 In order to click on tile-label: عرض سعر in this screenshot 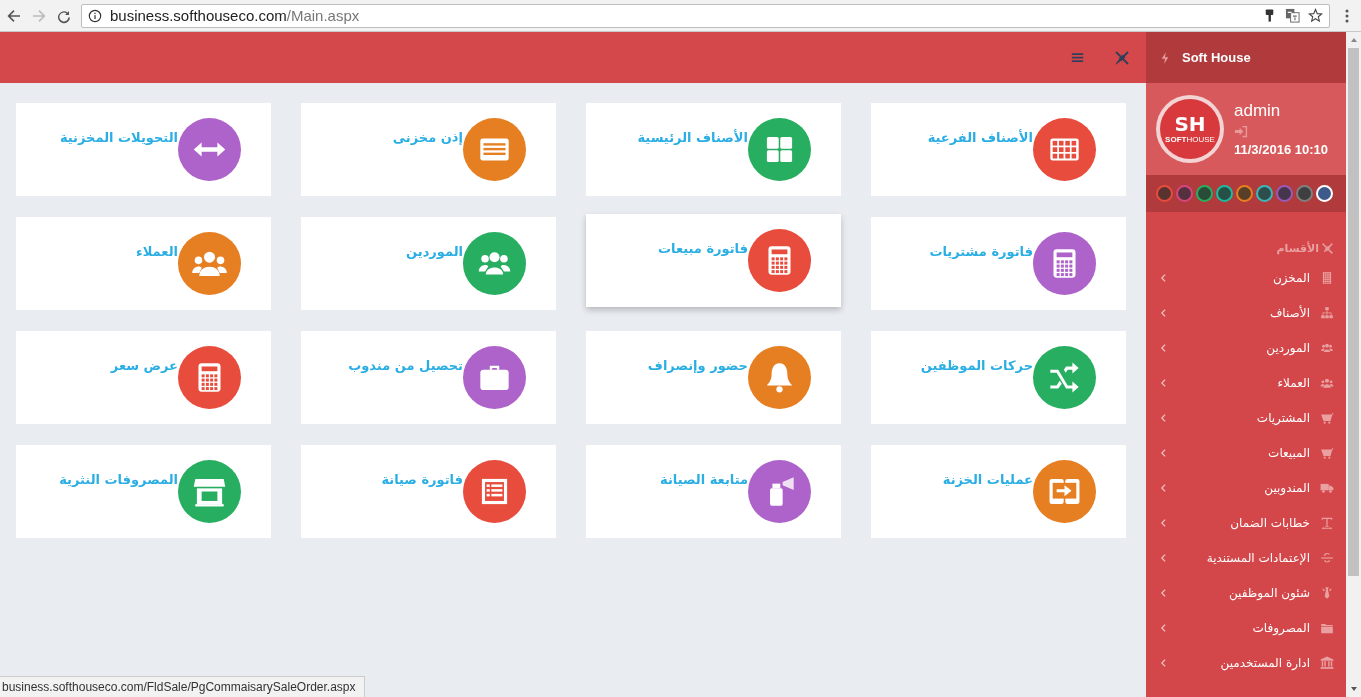, I will do `click(144, 365)`.